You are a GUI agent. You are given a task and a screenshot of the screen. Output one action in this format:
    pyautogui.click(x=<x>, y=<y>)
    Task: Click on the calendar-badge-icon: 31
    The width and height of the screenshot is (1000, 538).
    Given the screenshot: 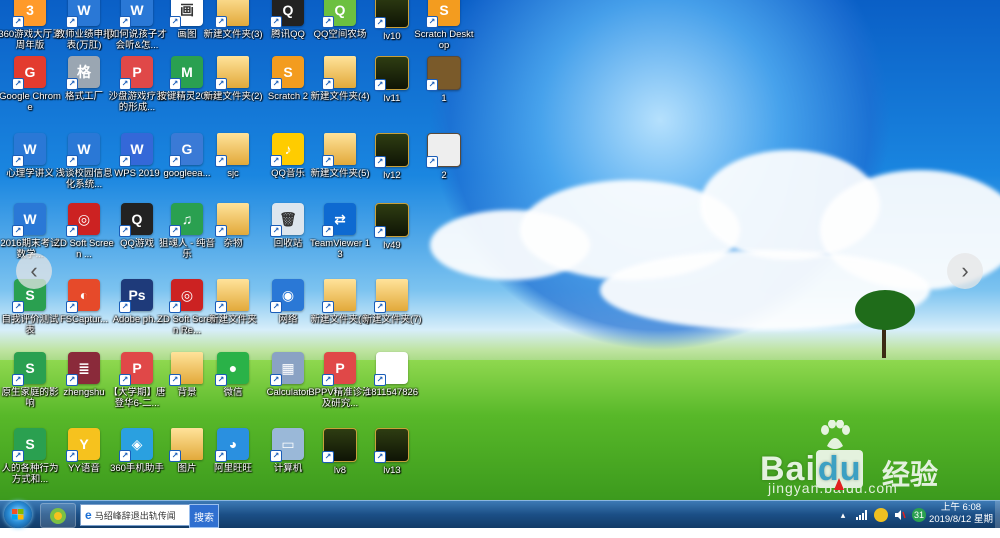 What is the action you would take?
    pyautogui.click(x=919, y=515)
    